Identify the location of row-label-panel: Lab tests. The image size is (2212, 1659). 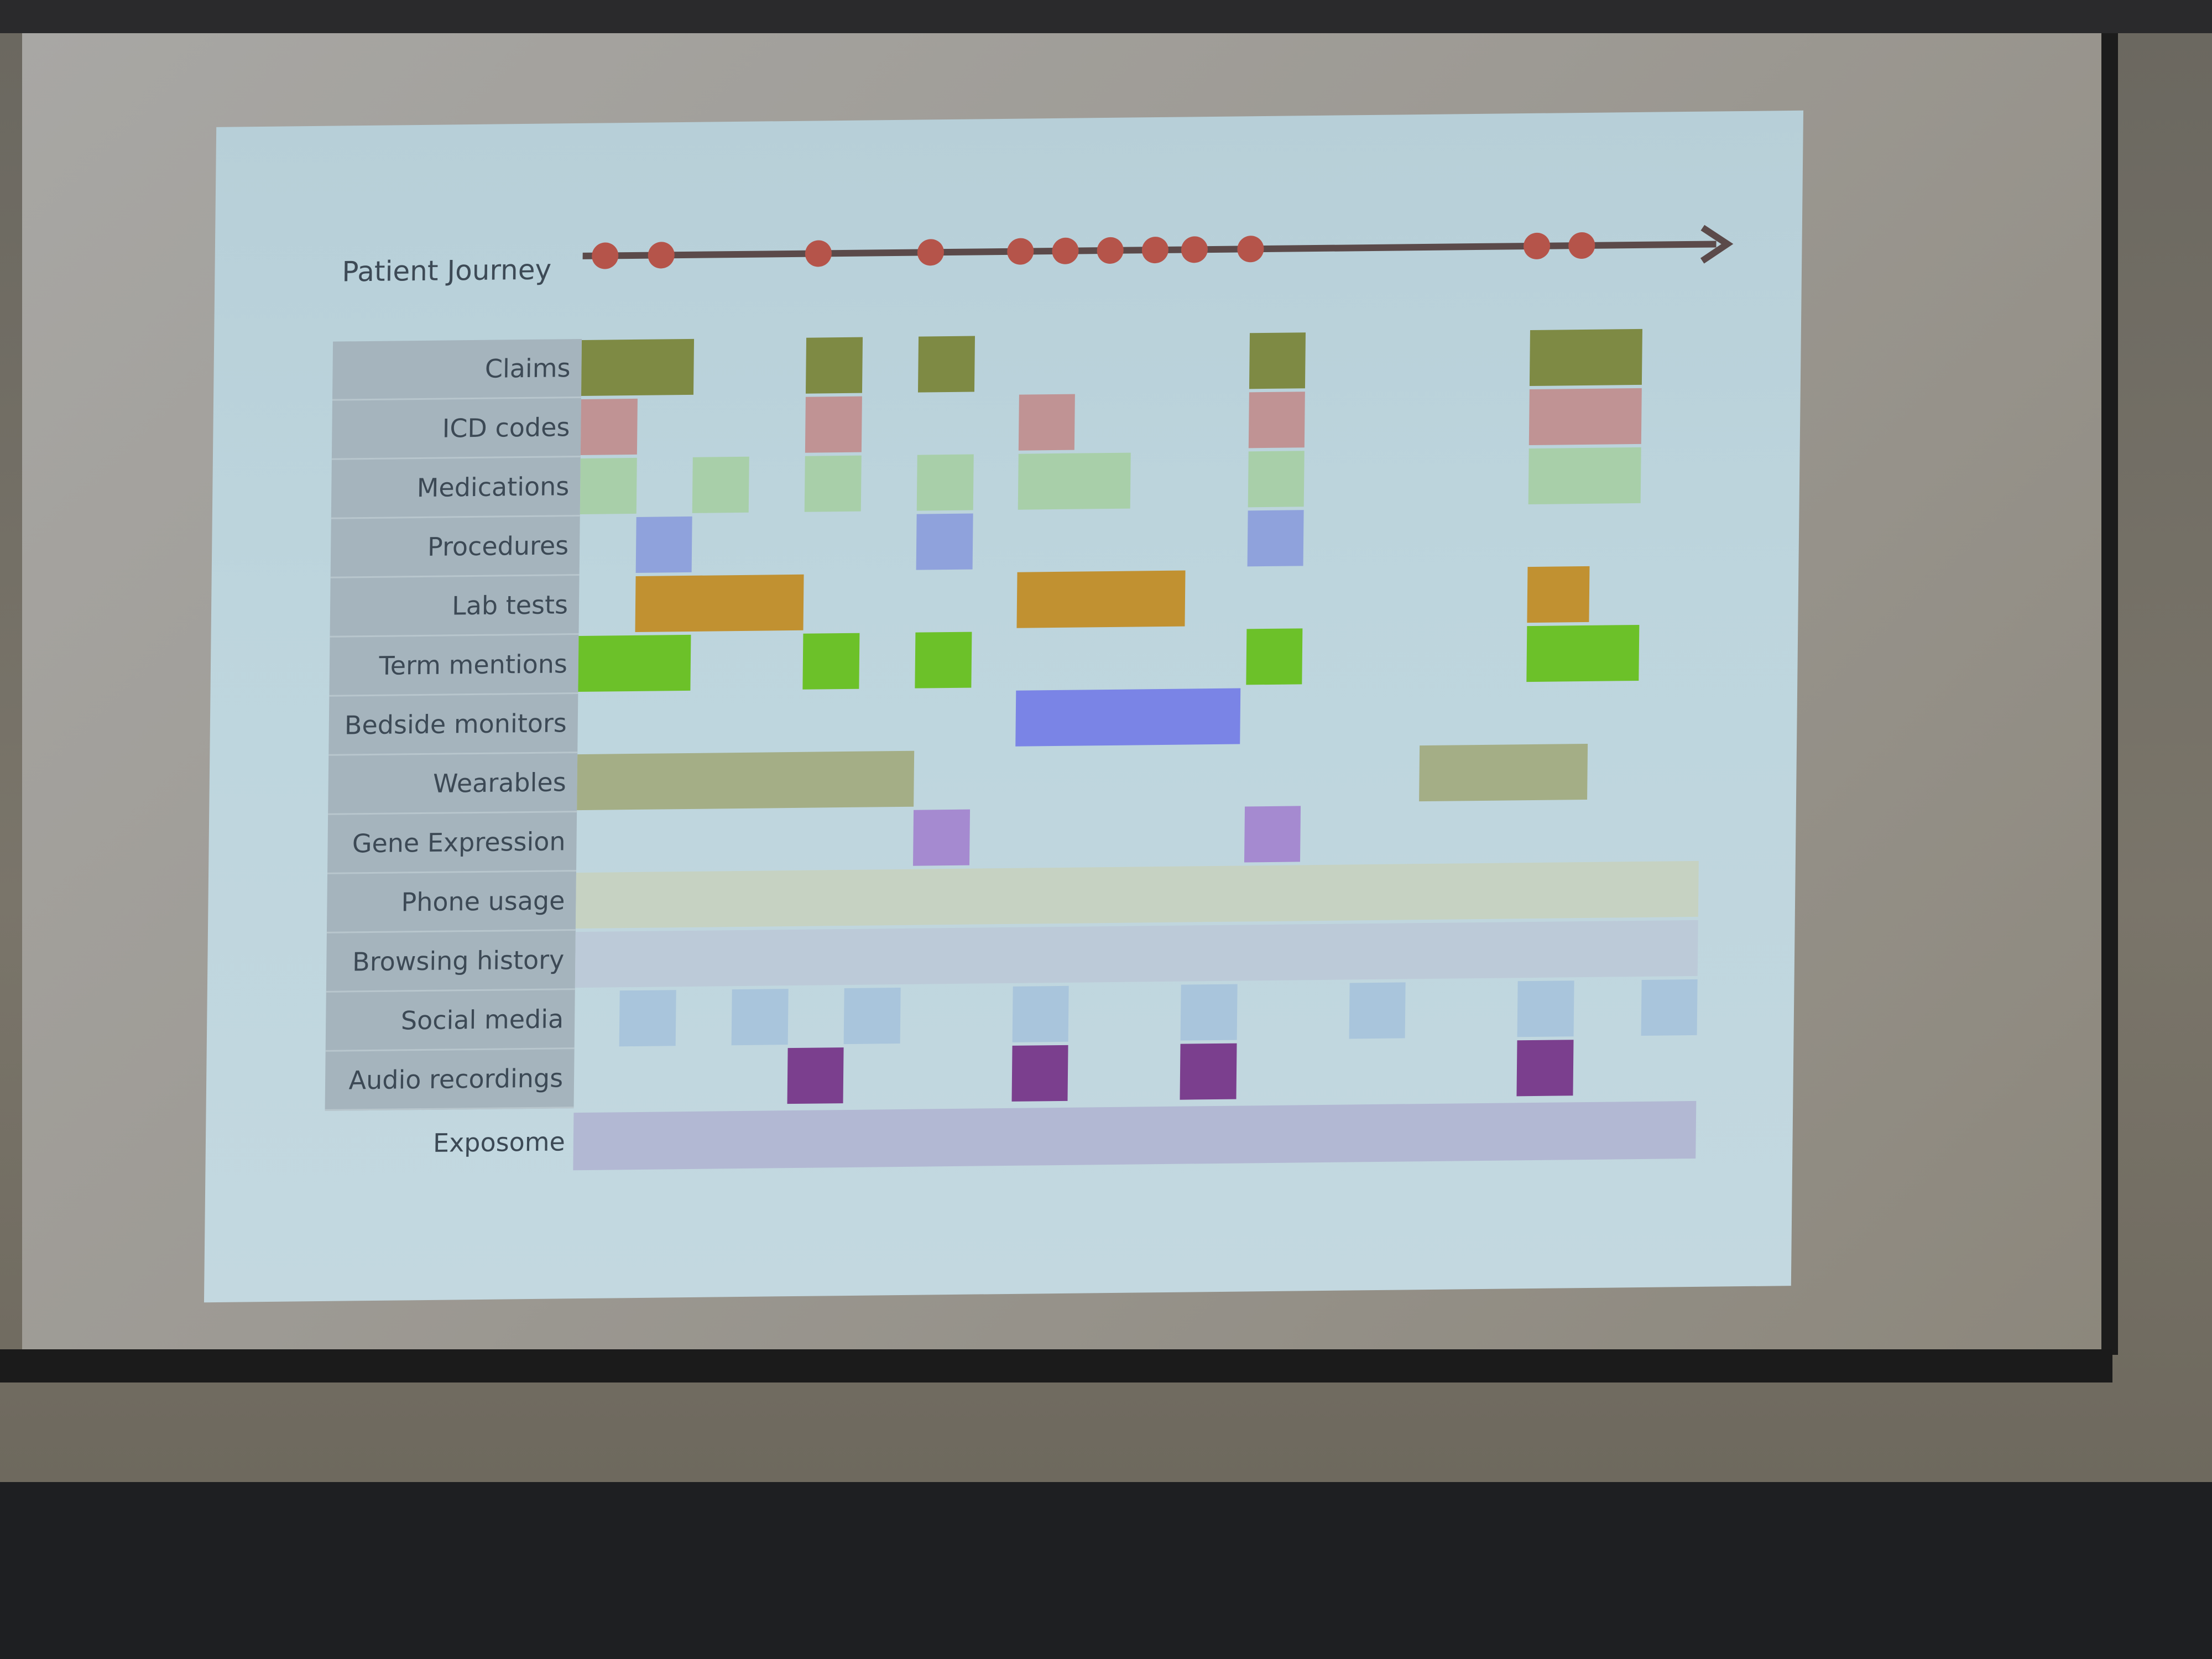
(455, 607).